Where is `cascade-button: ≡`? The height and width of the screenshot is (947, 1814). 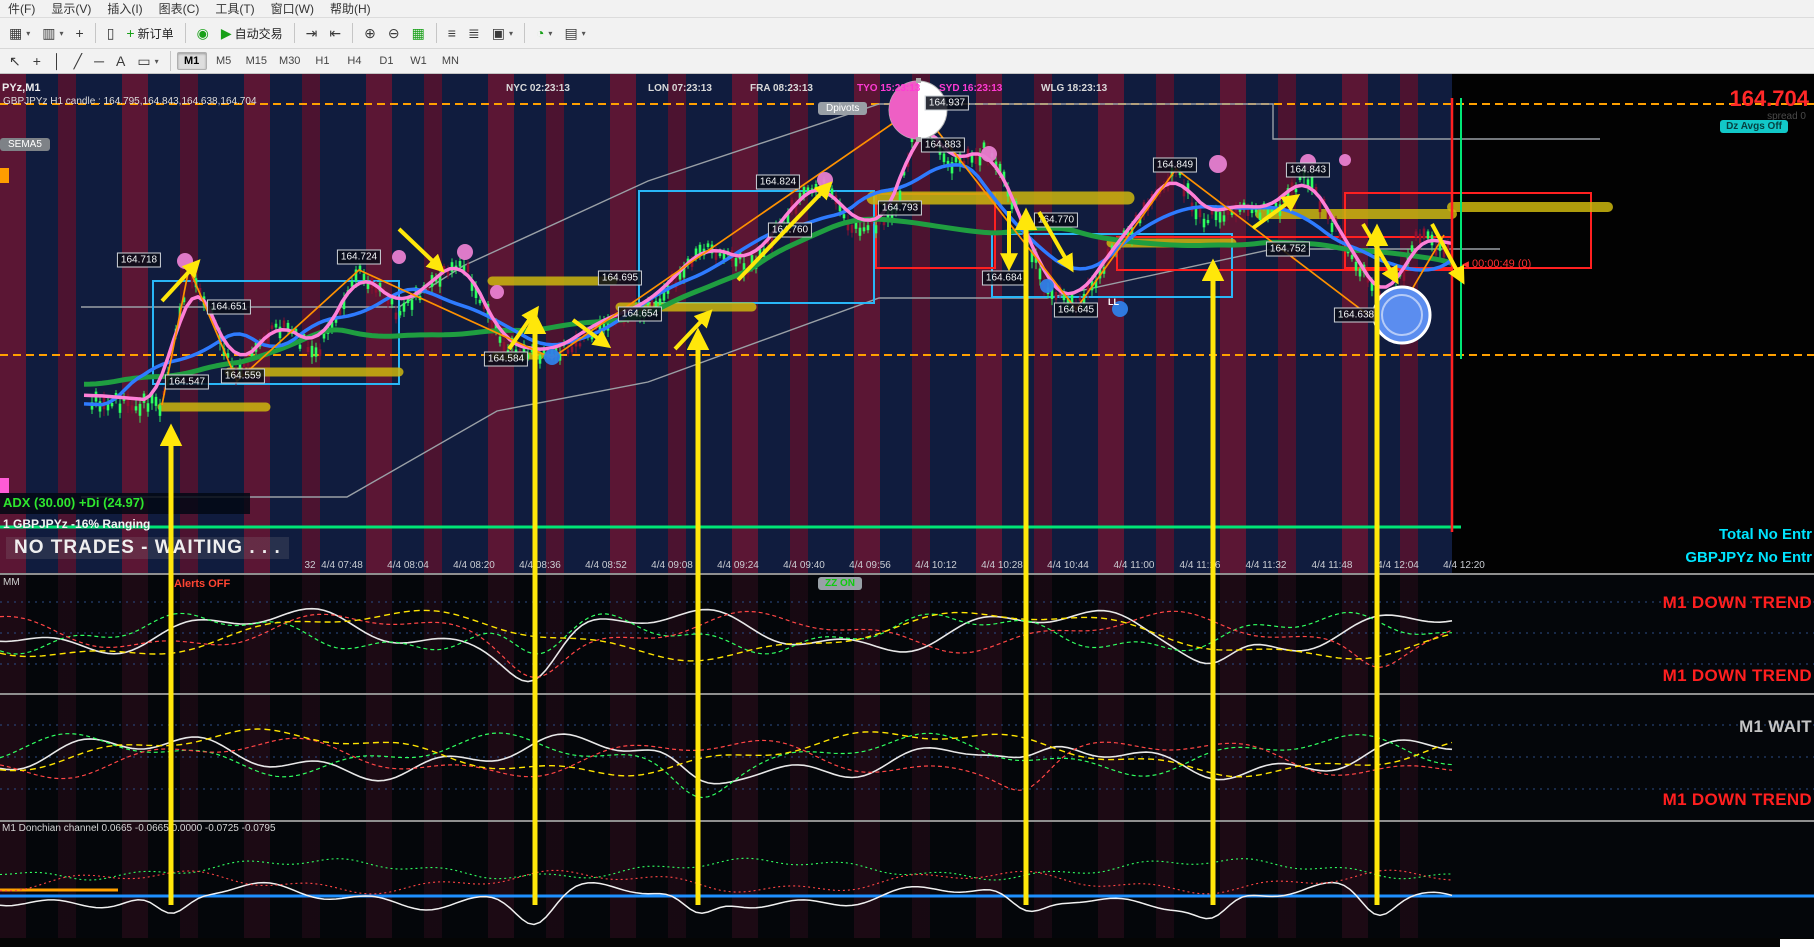 cascade-button: ≡ is located at coordinates (452, 33).